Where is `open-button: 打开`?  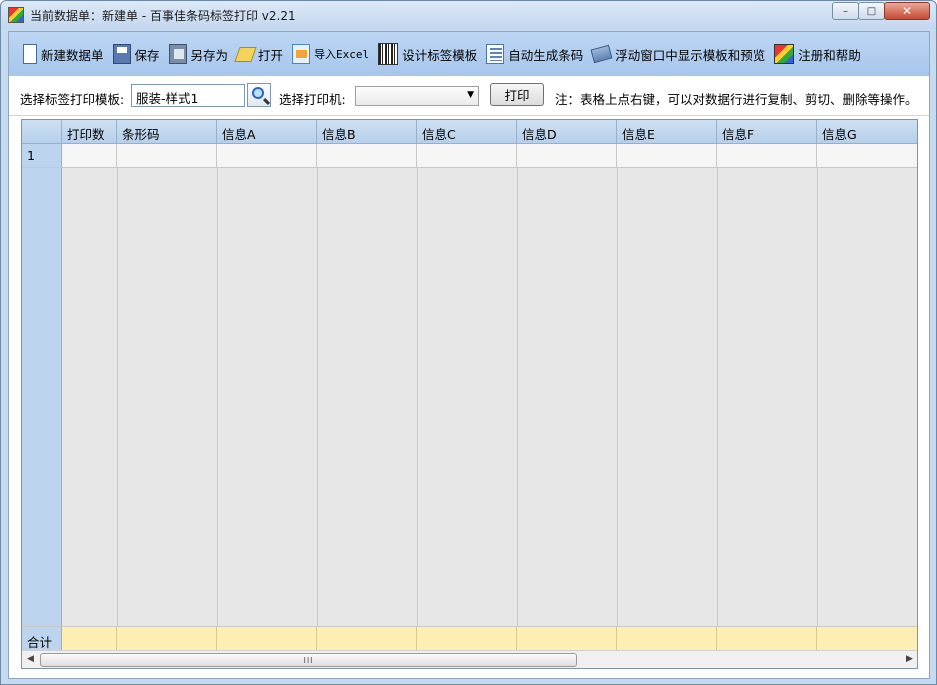
open-button: 打开 is located at coordinates (259, 54).